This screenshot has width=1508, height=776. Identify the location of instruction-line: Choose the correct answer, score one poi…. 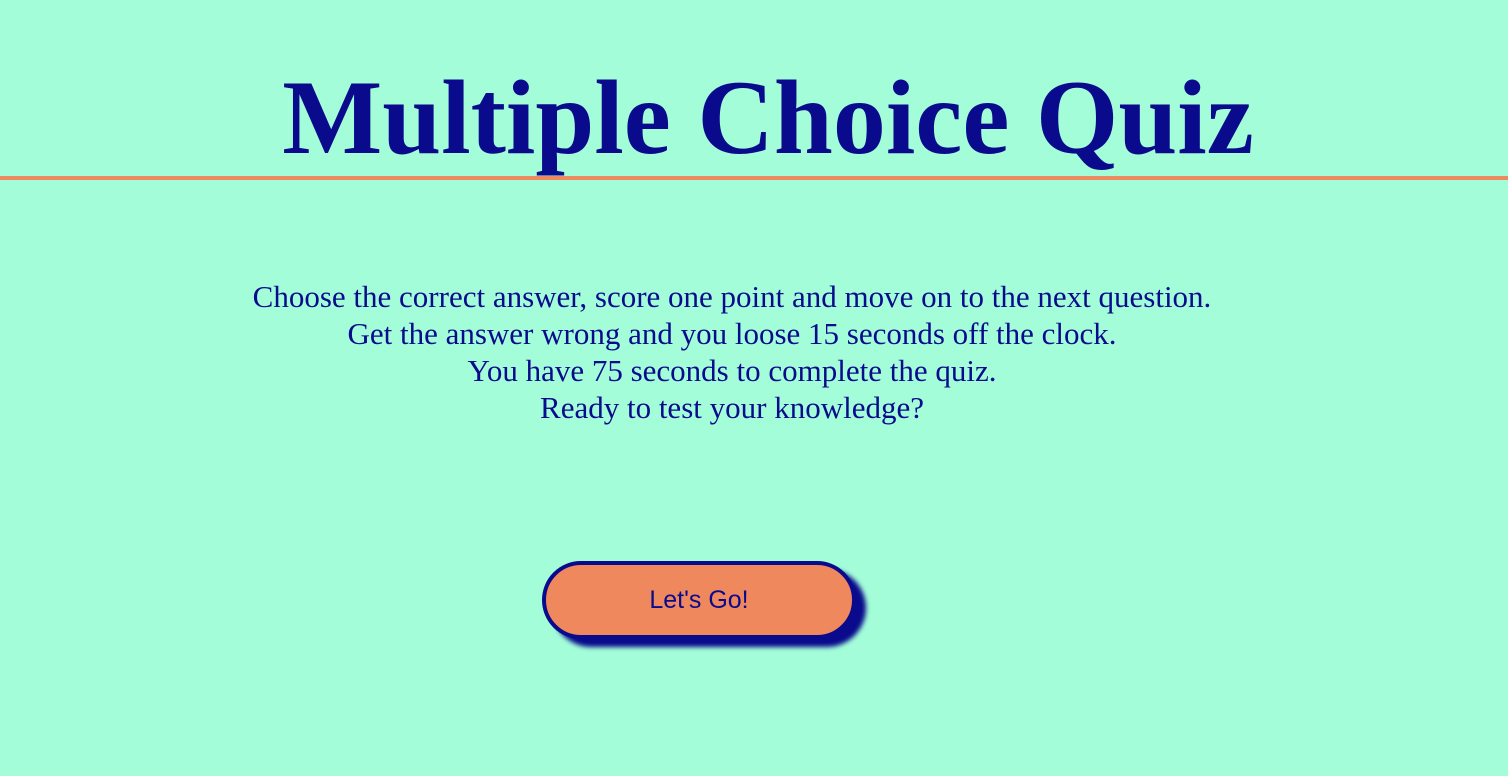
(732, 296).